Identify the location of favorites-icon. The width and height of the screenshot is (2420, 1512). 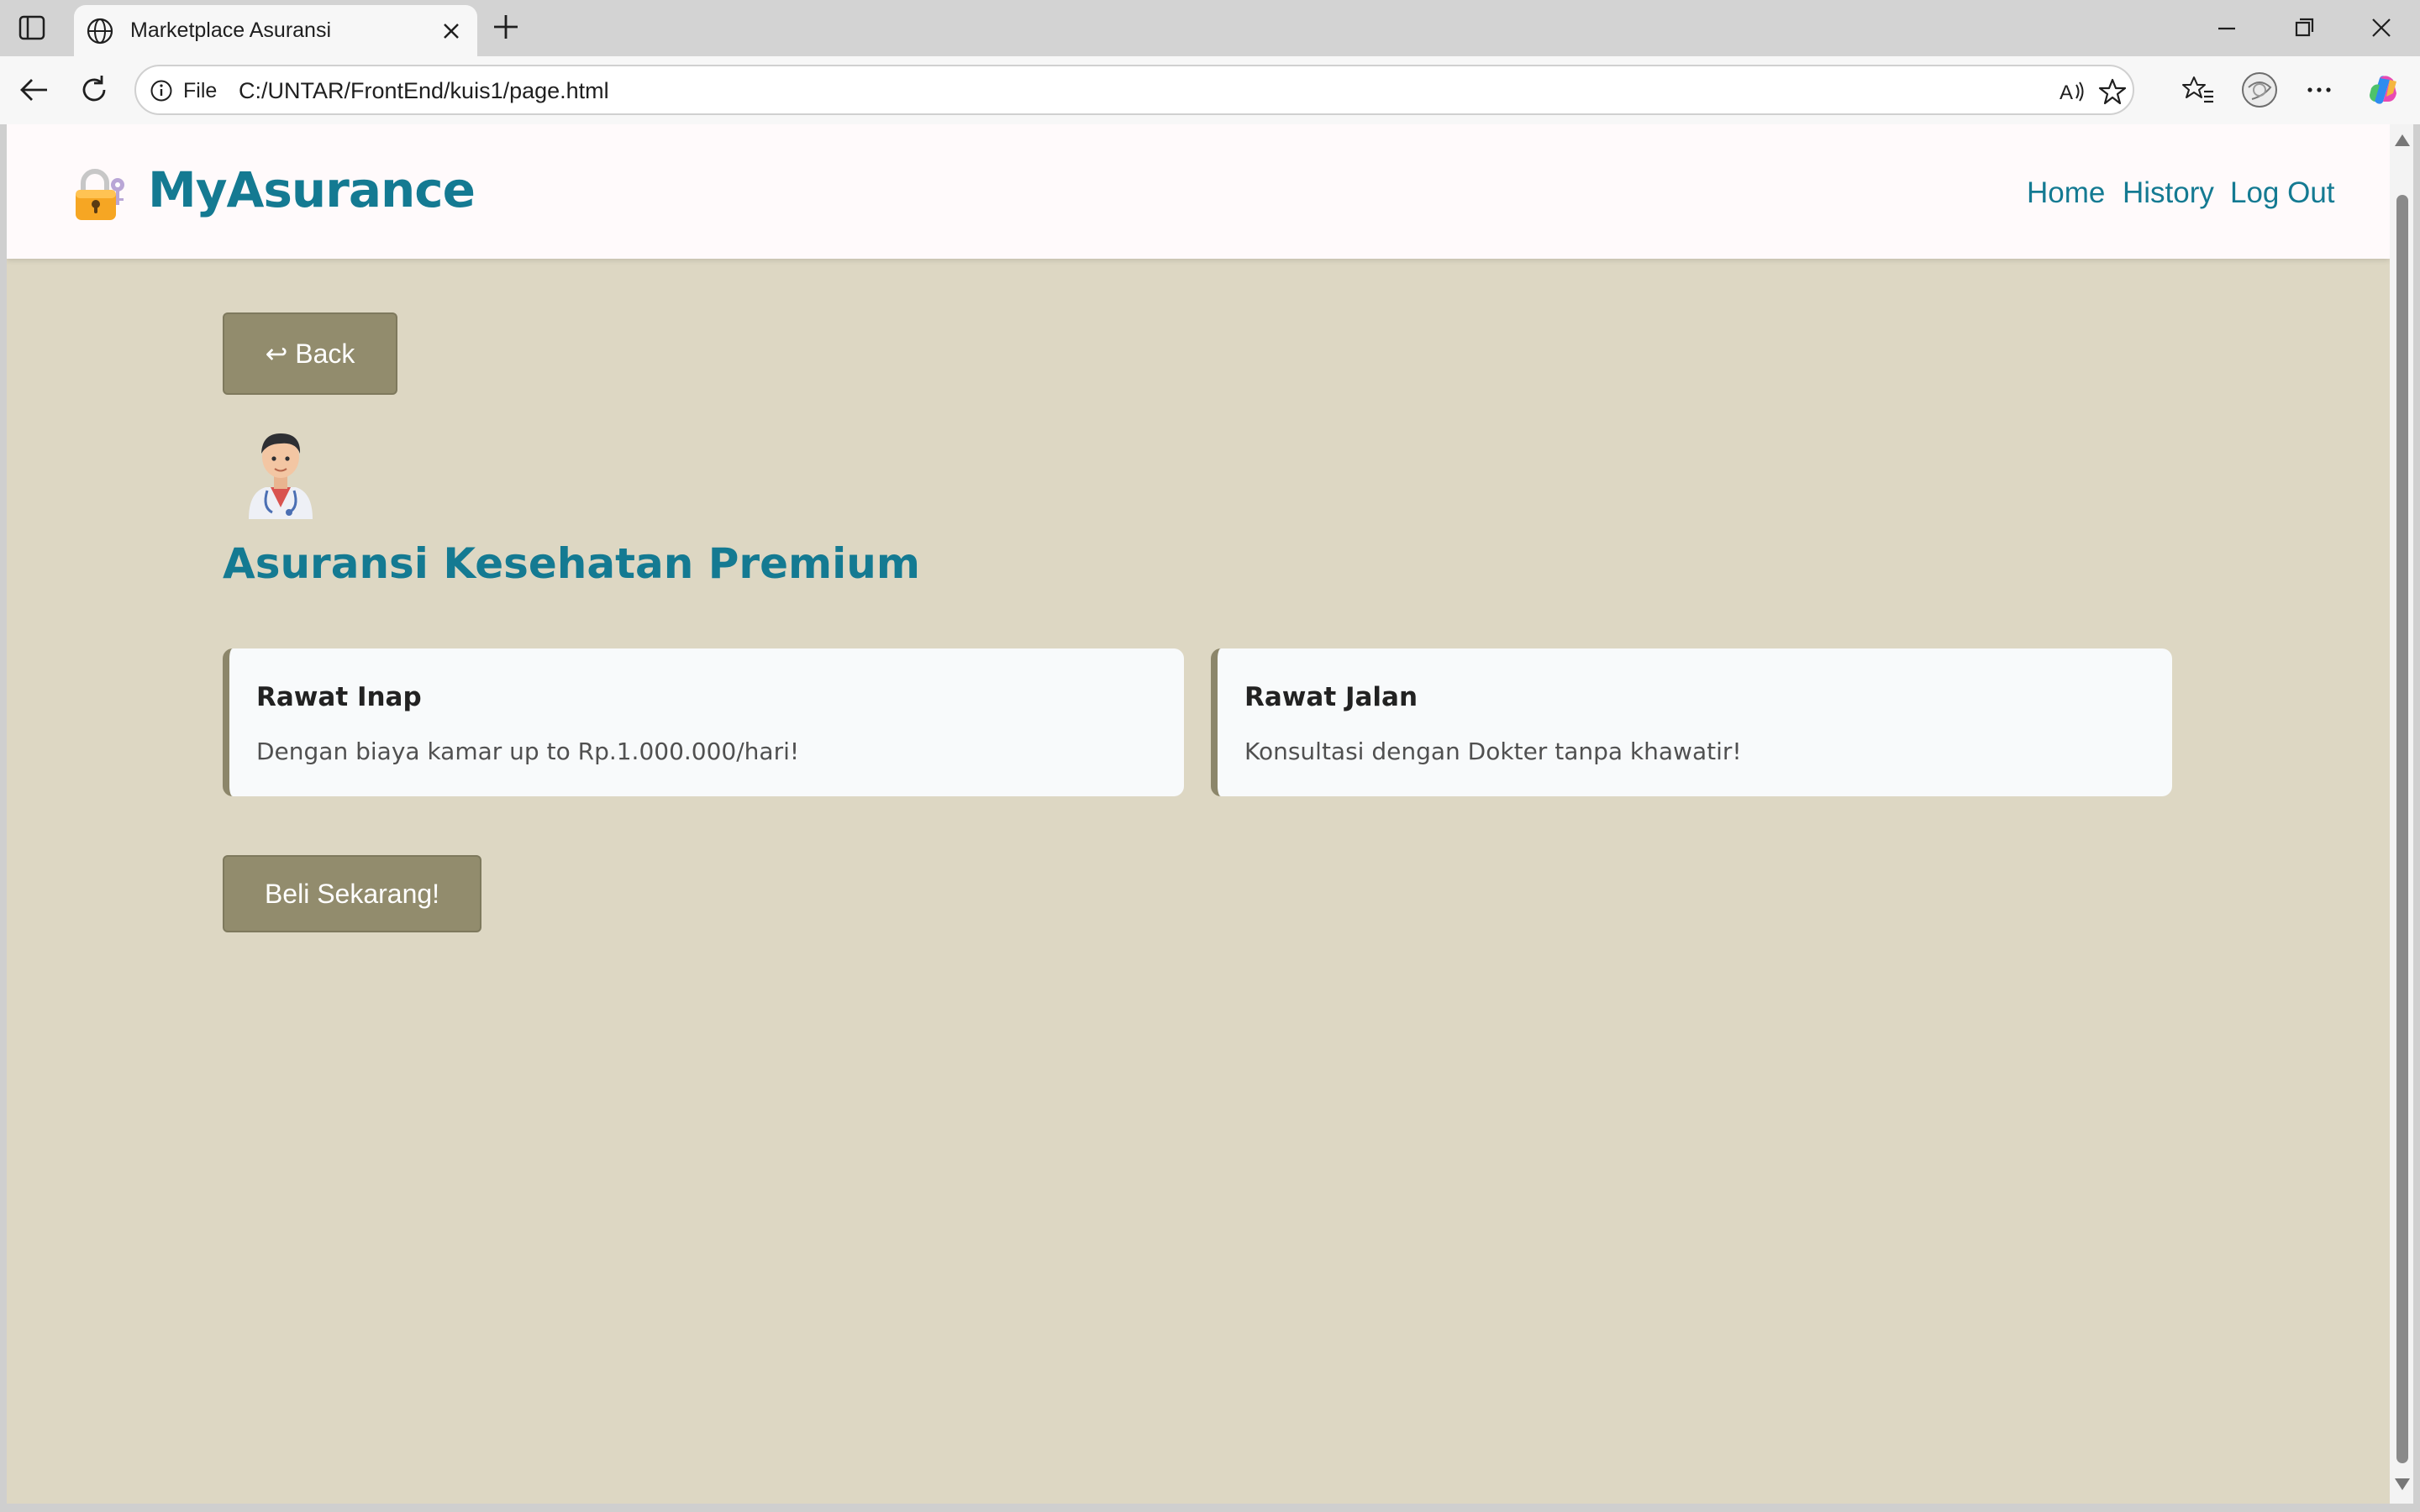
(2198, 90).